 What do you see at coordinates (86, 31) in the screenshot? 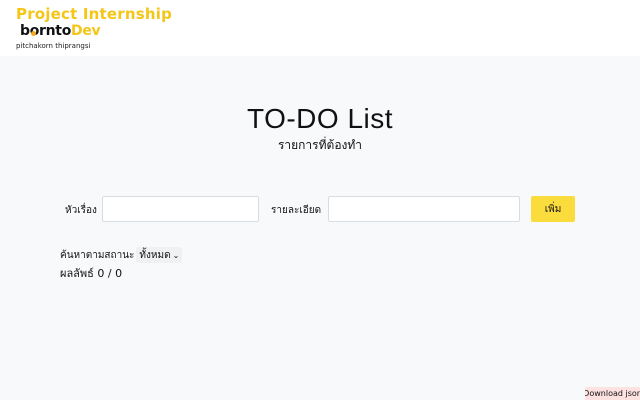
I see `logo-text-dev: Dev` at bounding box center [86, 31].